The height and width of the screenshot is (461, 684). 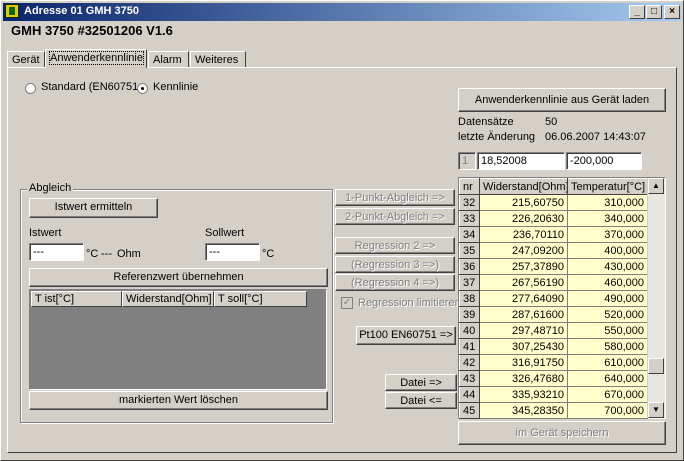 I want to click on reference-list: T ist[°C] Widerstand[Ohm] T soll[°C], so click(x=178, y=339).